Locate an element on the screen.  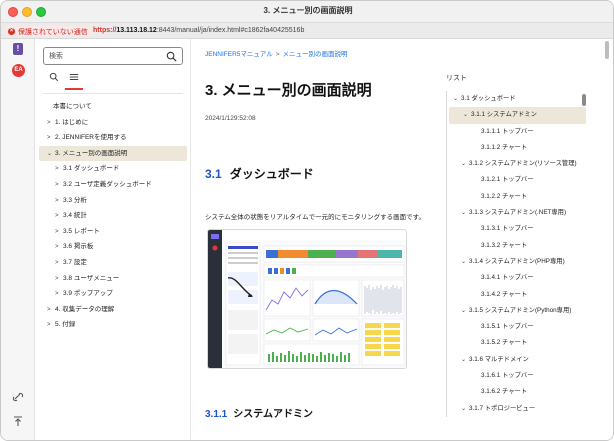
outline-item: ⌄ 3.1.2 システムアドミン(リソース管理) is located at coordinates (516, 164).